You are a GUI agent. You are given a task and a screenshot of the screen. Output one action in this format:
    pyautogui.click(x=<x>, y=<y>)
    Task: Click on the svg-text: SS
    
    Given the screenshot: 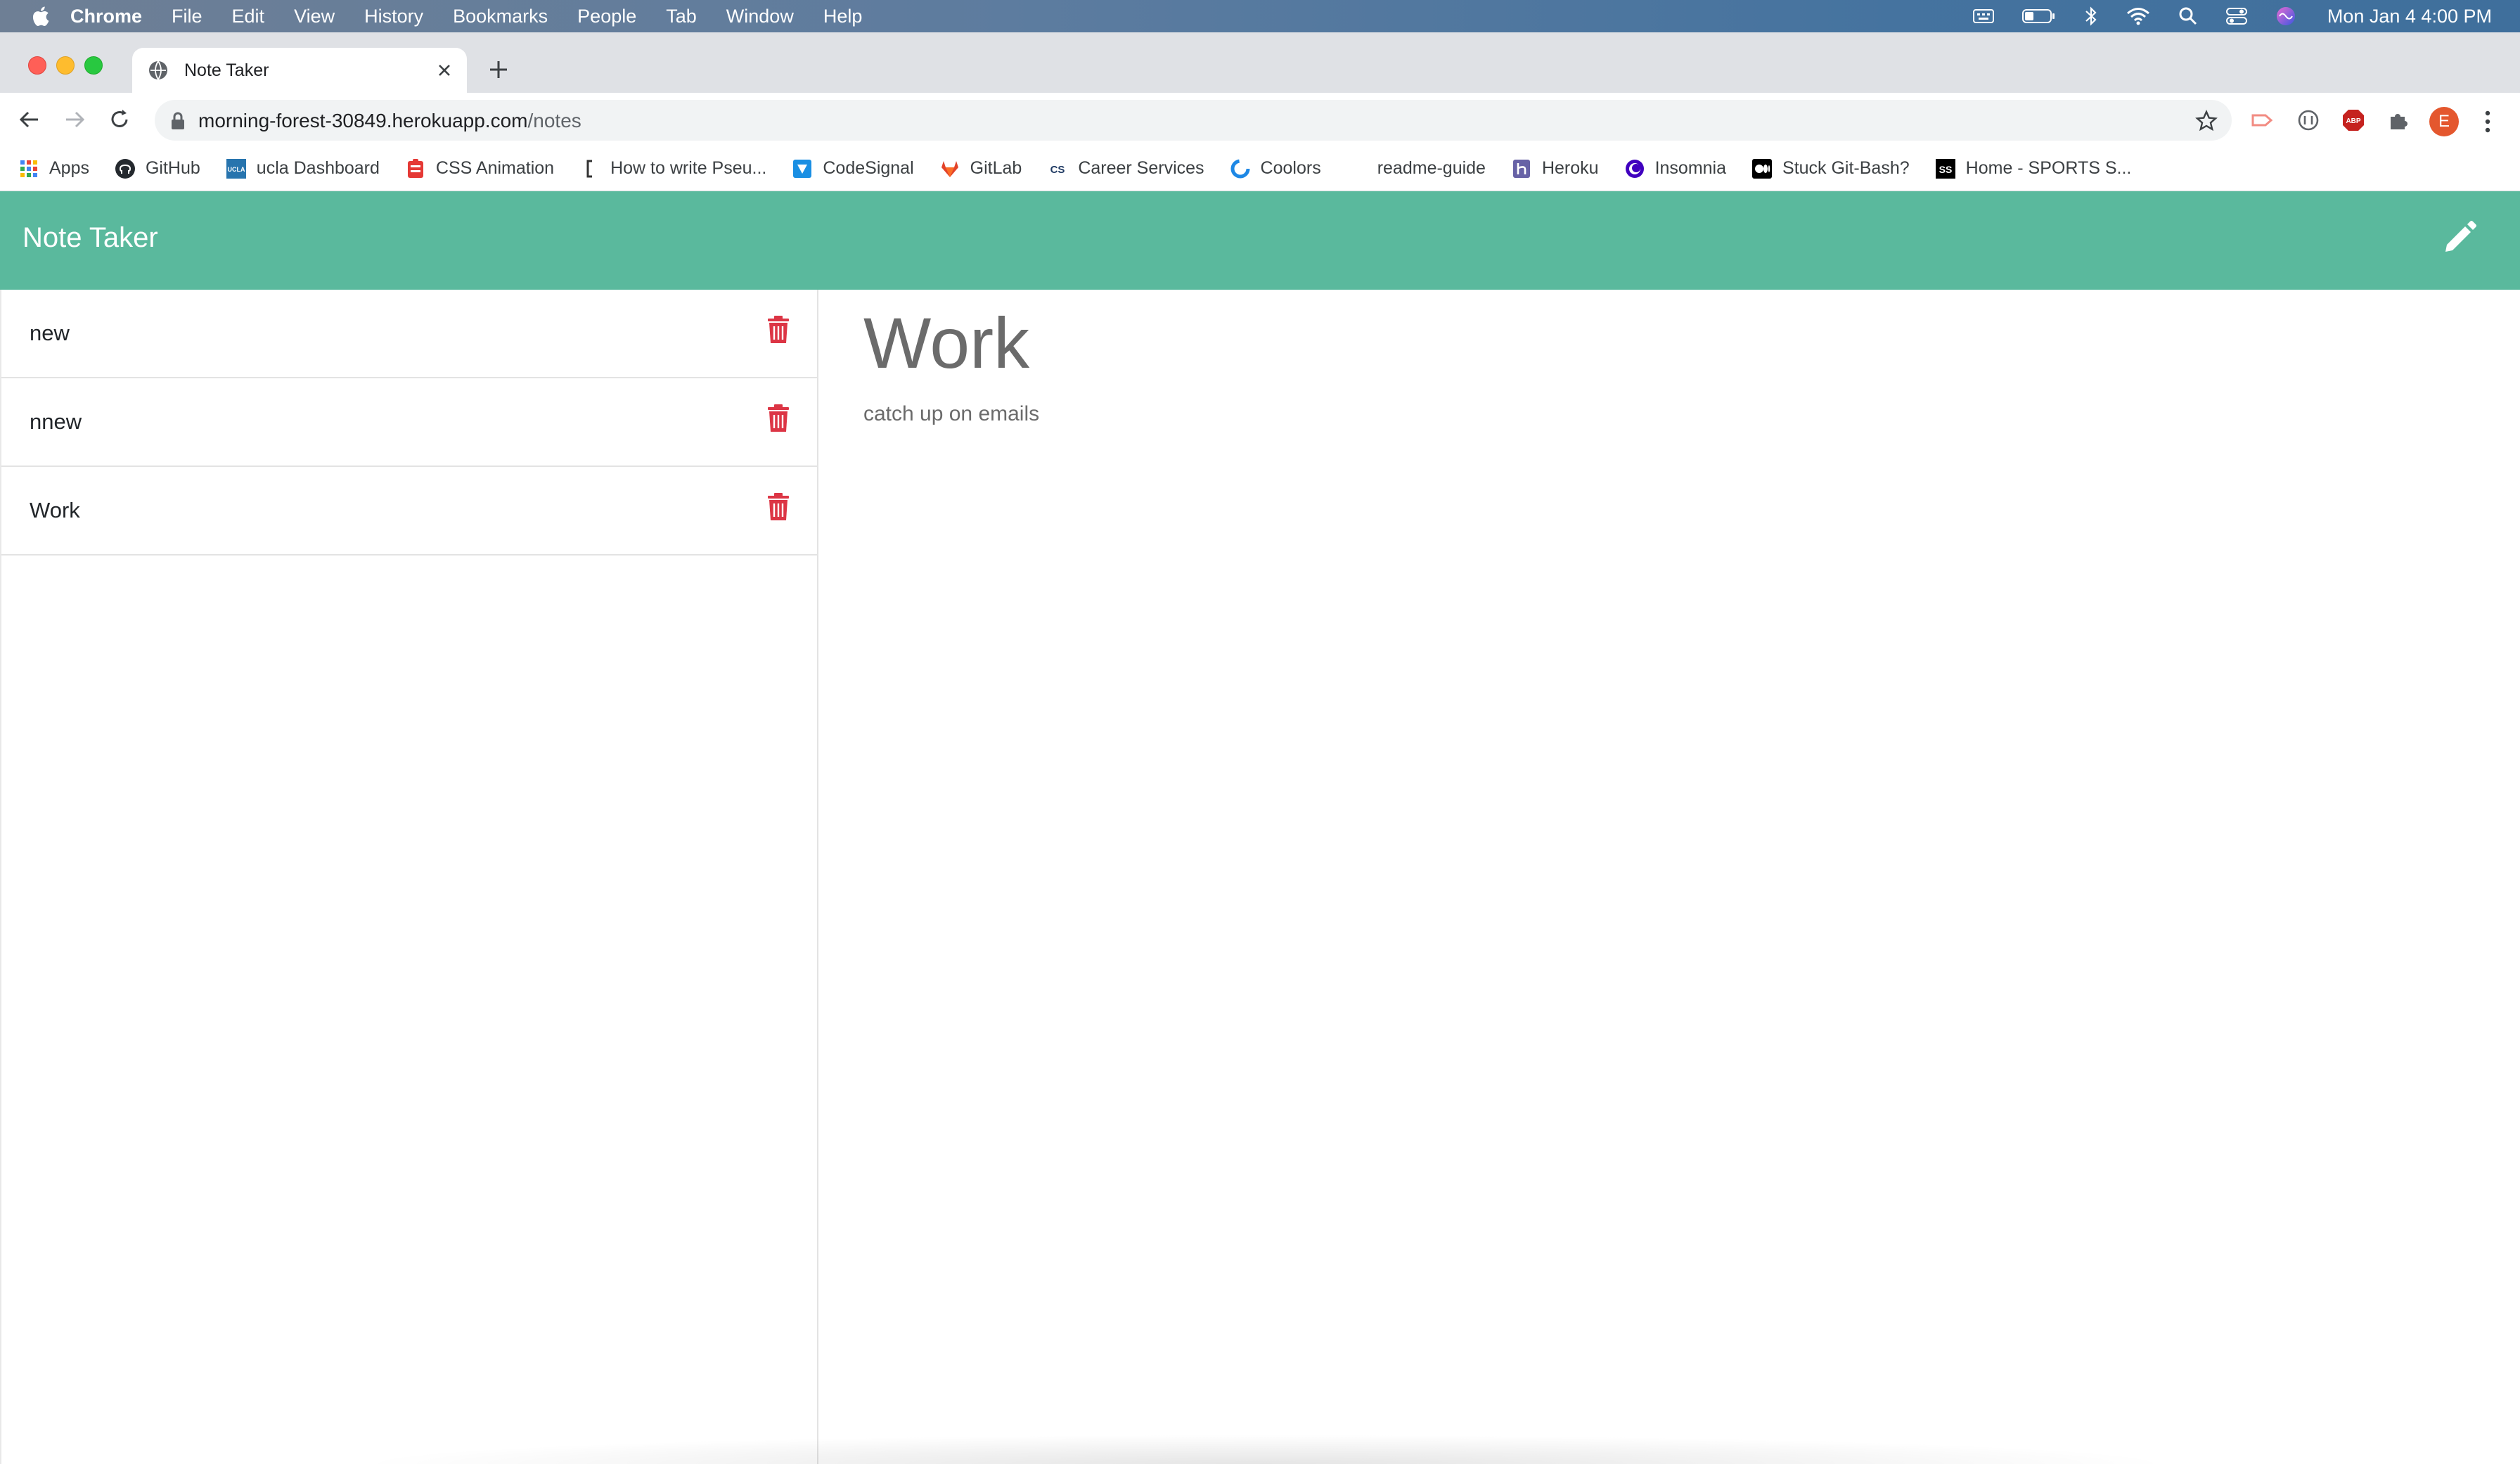 What is the action you would take?
    pyautogui.click(x=1945, y=170)
    